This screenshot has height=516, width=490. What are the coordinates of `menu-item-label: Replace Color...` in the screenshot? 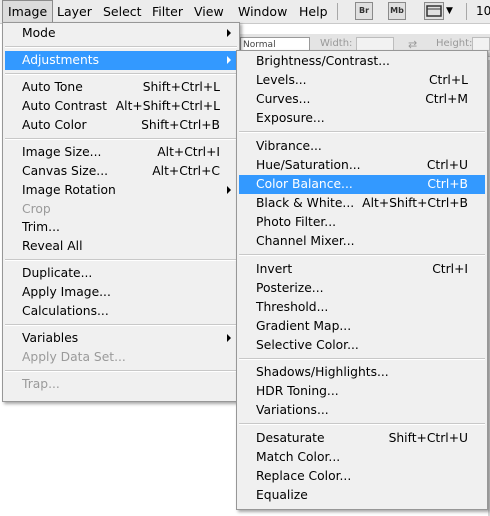 It's located at (304, 476).